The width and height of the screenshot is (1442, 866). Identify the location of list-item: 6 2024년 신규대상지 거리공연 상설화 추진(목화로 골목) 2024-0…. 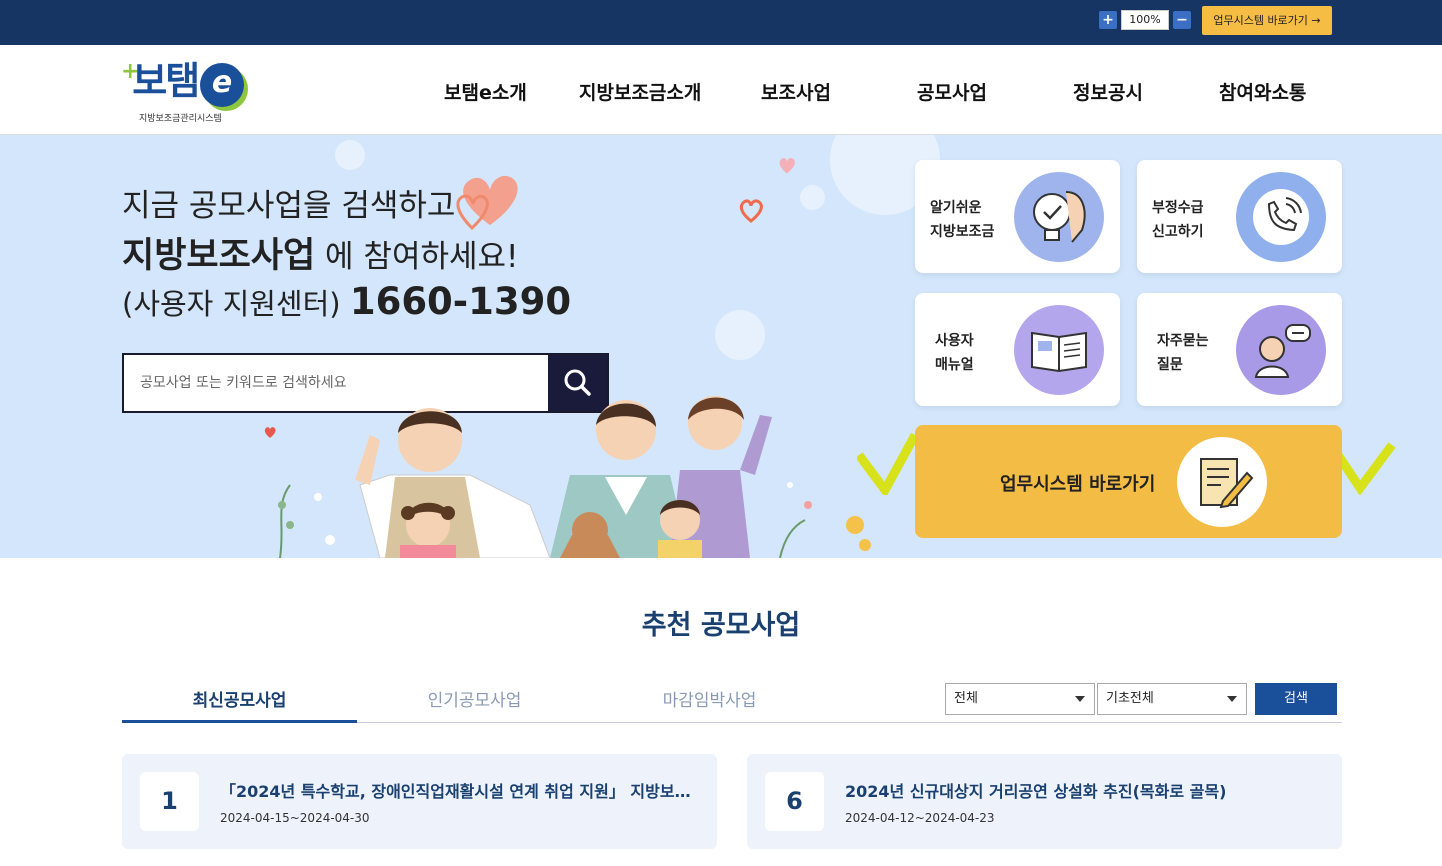
(1044, 801).